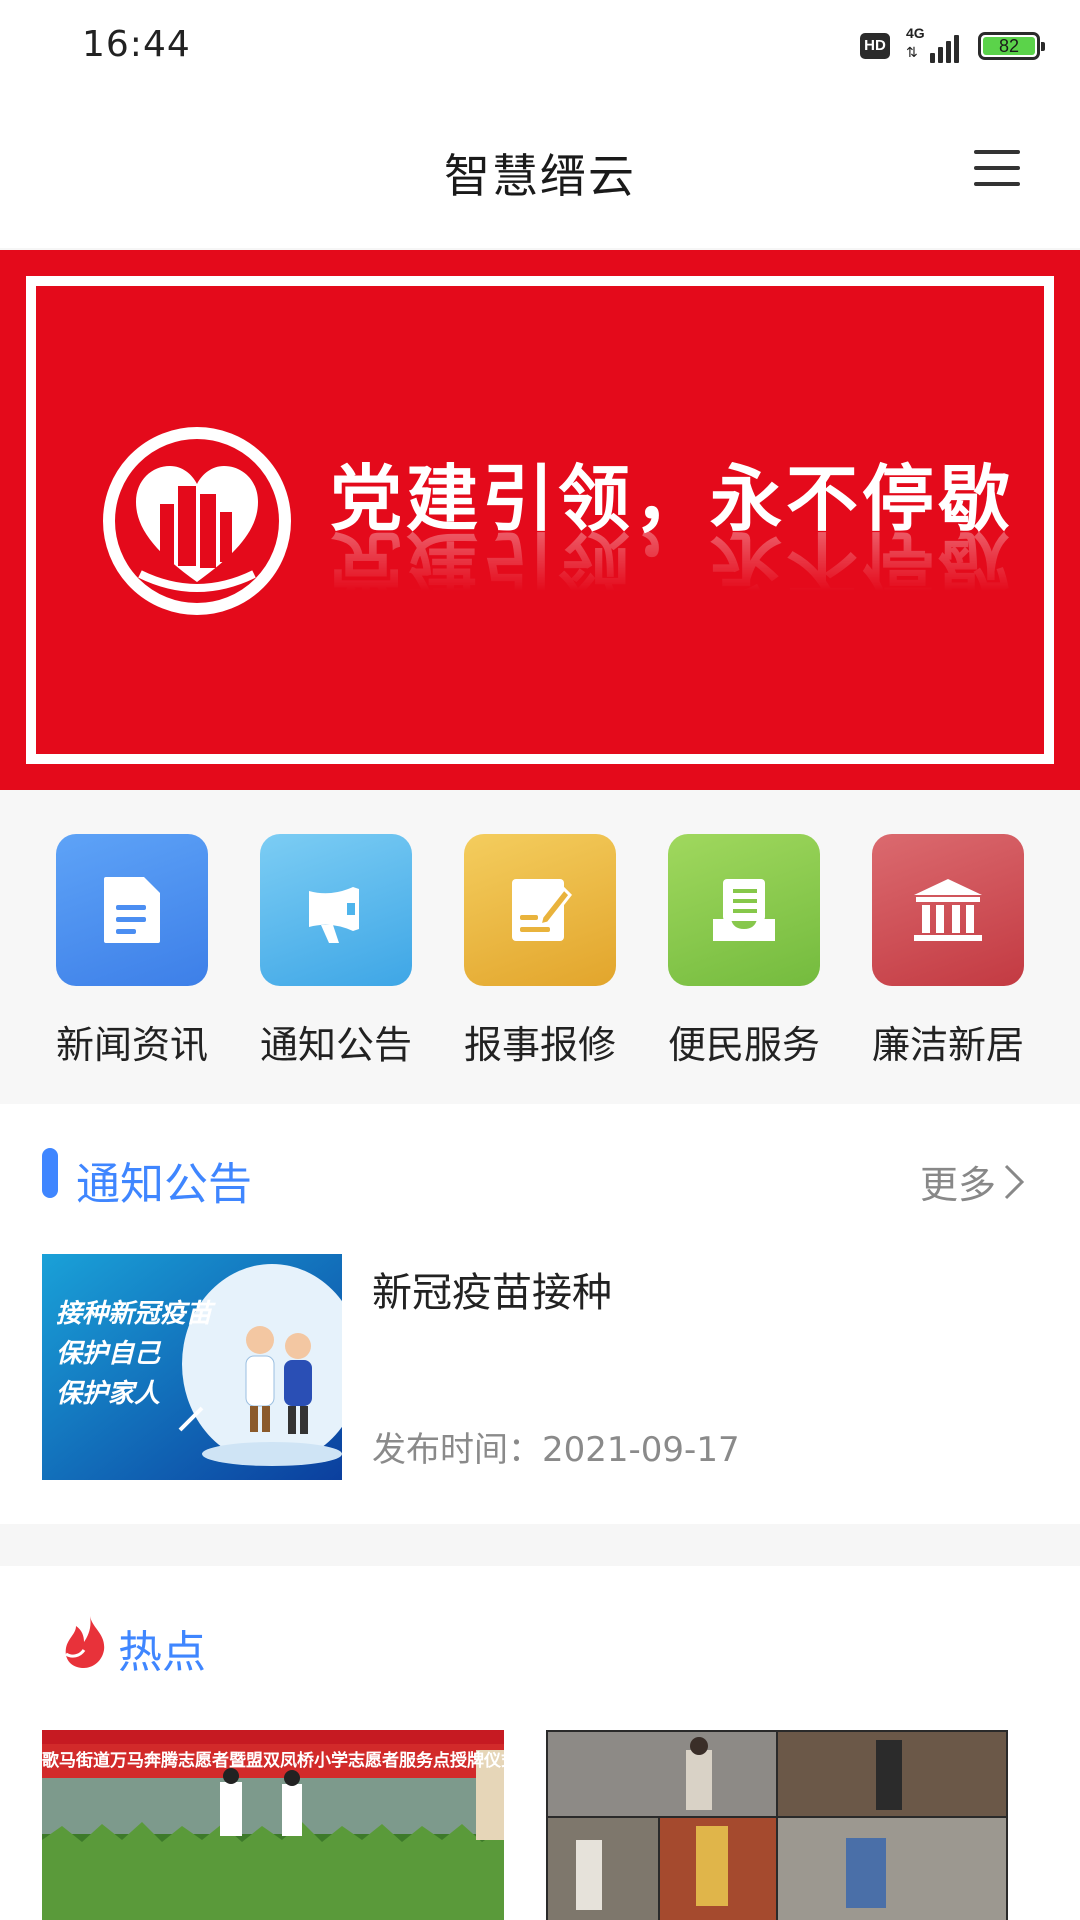  I want to click on bank-building-icon, so click(948, 910).